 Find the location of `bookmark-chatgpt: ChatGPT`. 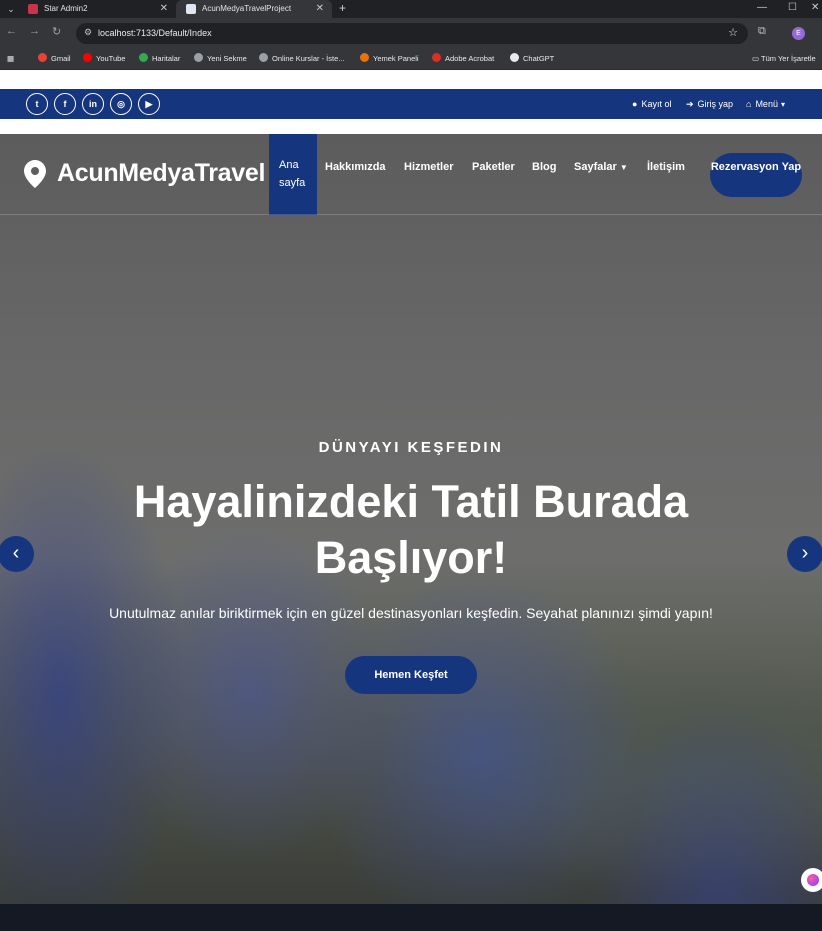

bookmark-chatgpt: ChatGPT is located at coordinates (532, 59).